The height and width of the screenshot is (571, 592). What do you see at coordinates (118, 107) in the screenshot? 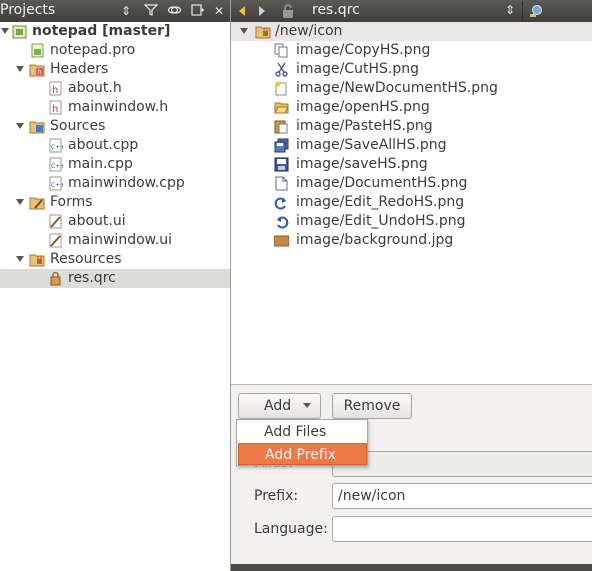
I see `tree-item-label: mainwindow.h` at bounding box center [118, 107].